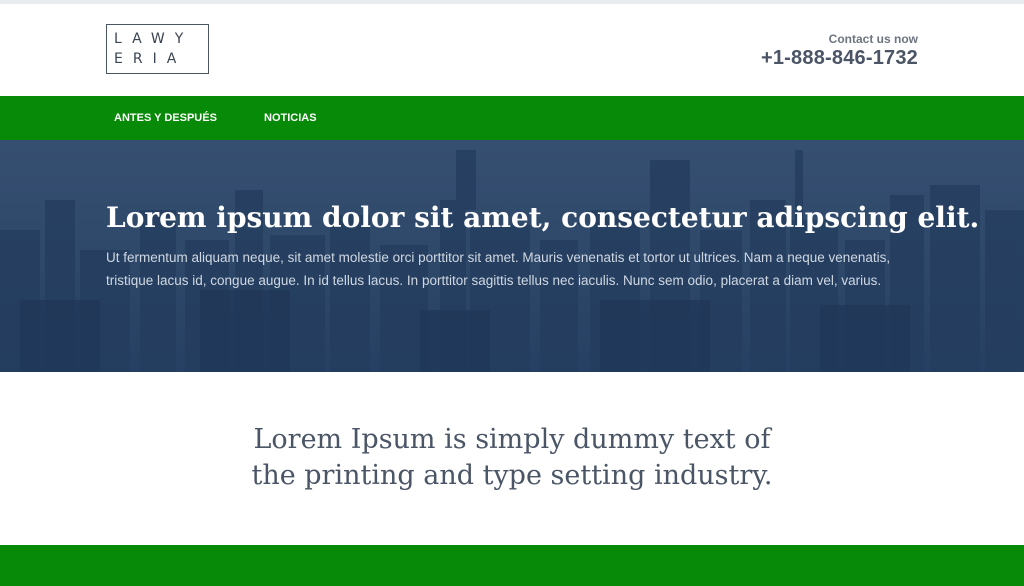 This screenshot has height=586, width=1024. Describe the element at coordinates (150, 59) in the screenshot. I see `logo-line-2: ERIA` at that location.